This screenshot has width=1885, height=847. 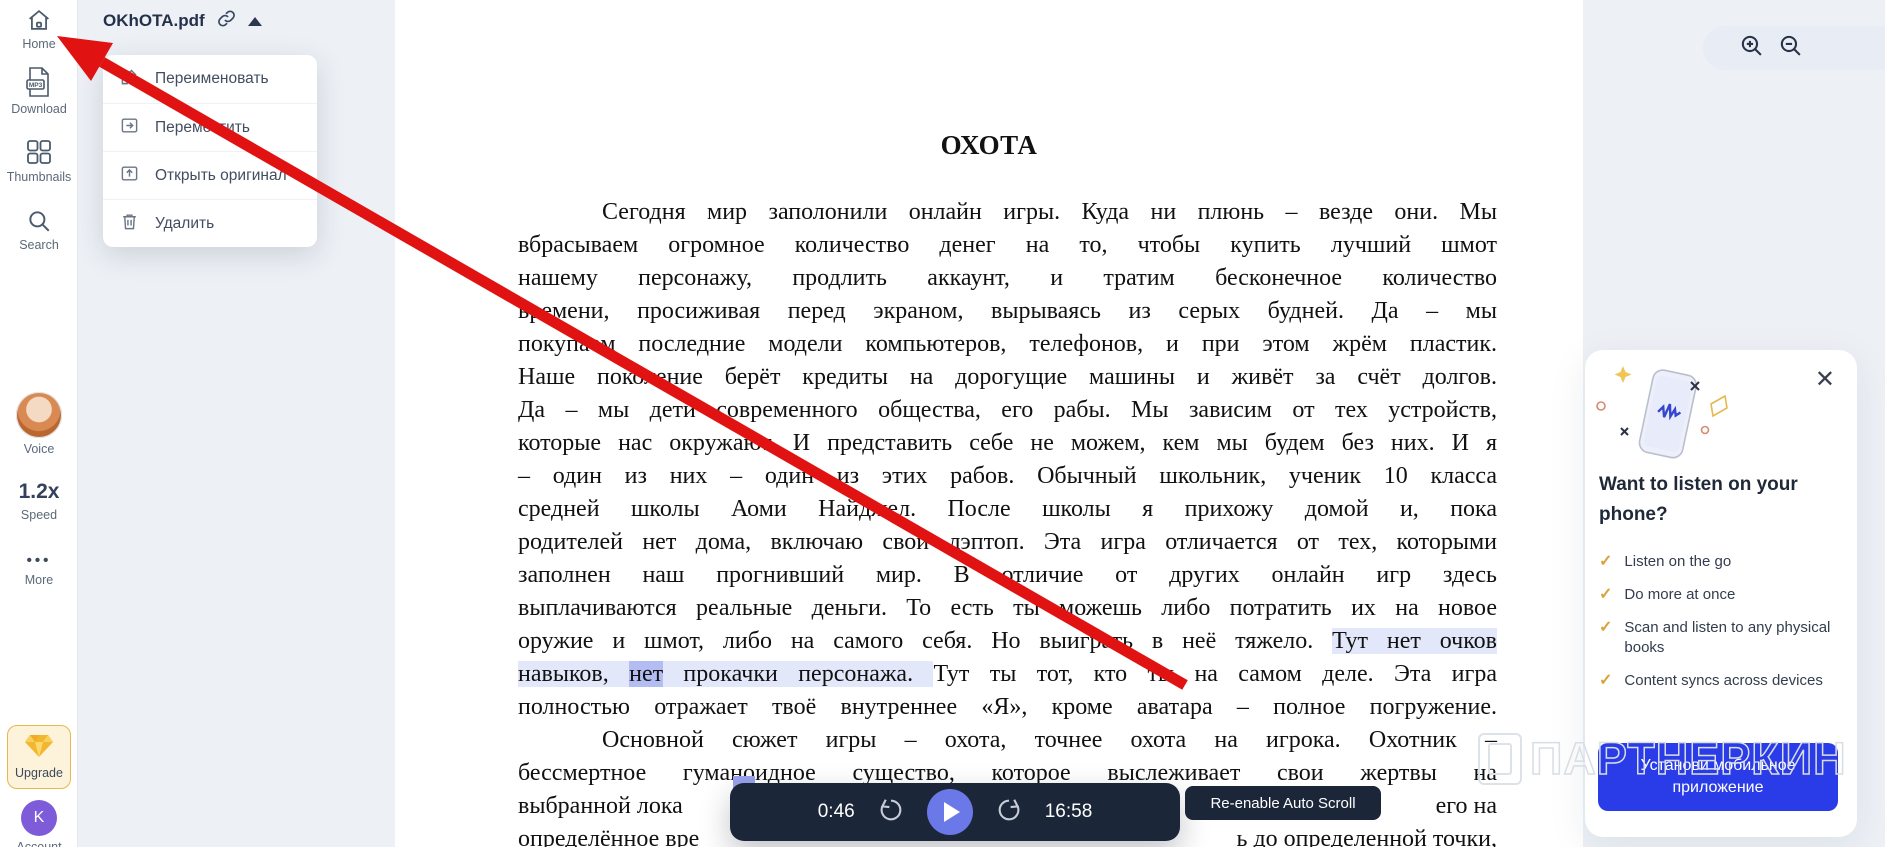 What do you see at coordinates (891, 812) in the screenshot?
I see `skip-back-icon` at bounding box center [891, 812].